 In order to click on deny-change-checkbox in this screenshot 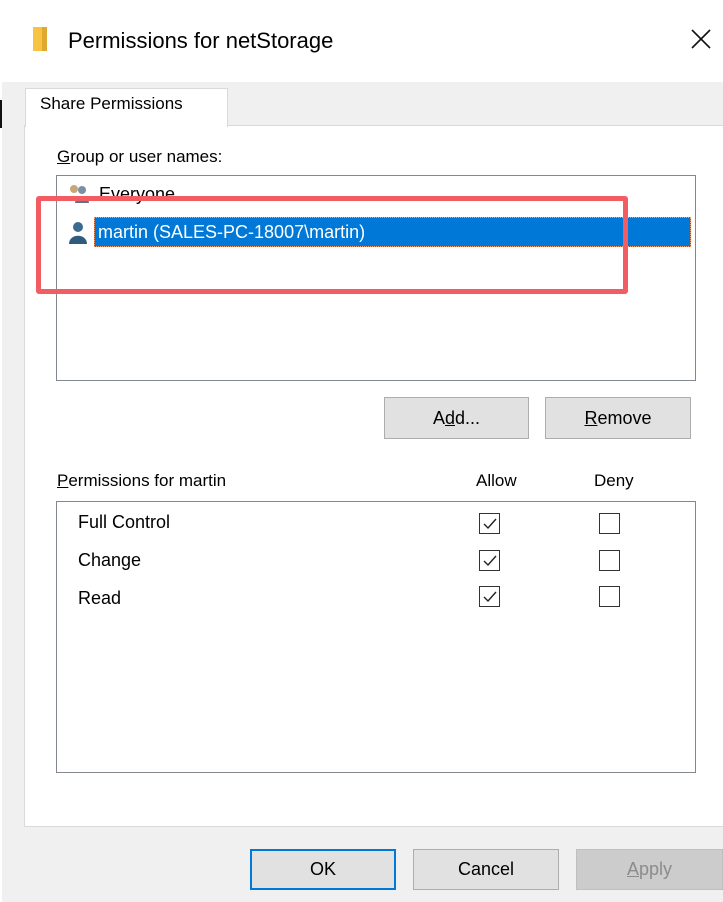, I will do `click(609, 560)`.